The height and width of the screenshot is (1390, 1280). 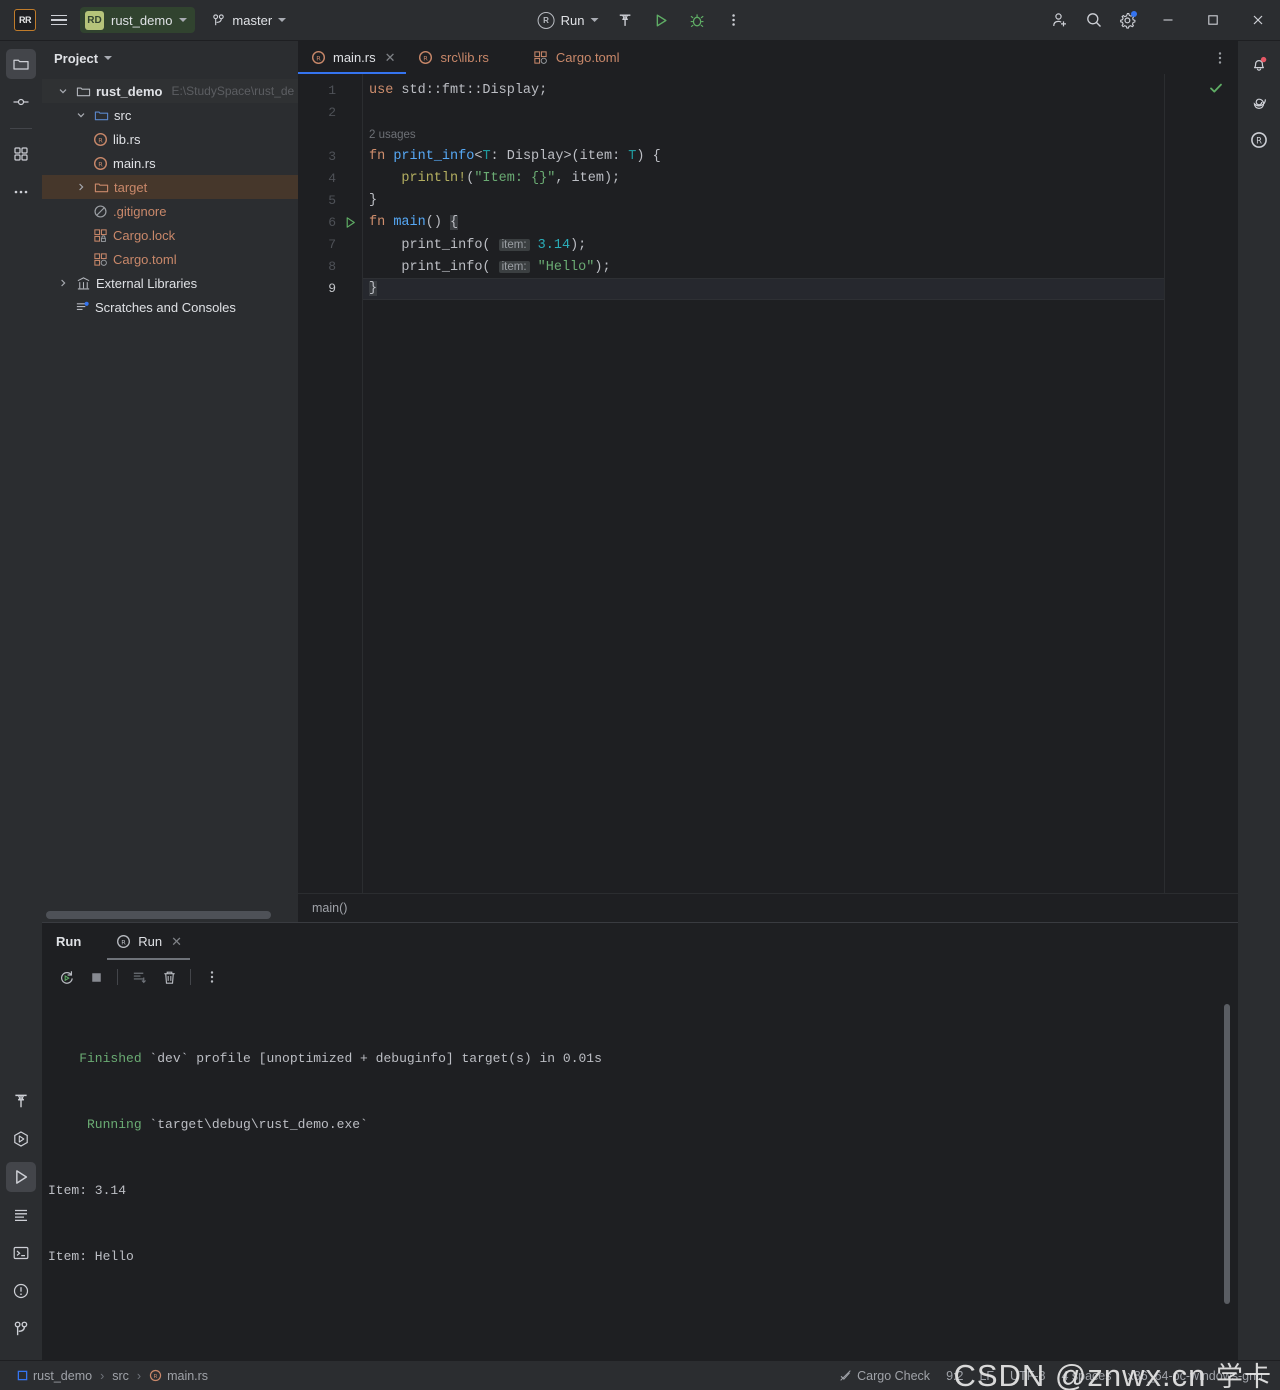 What do you see at coordinates (733, 20) in the screenshot?
I see `more-actions-button` at bounding box center [733, 20].